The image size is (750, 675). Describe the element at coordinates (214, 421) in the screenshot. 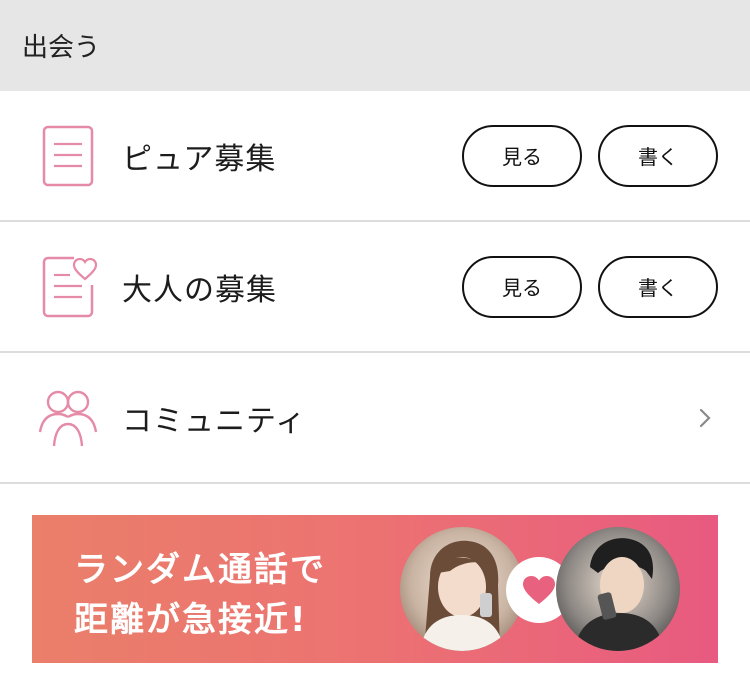

I see `row-label: コミュニティ` at that location.